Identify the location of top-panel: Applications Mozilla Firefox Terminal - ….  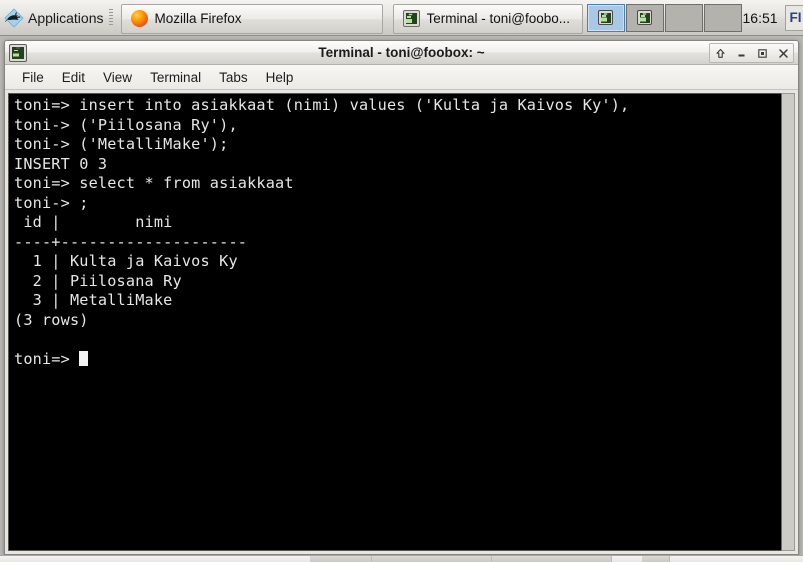
(401, 18).